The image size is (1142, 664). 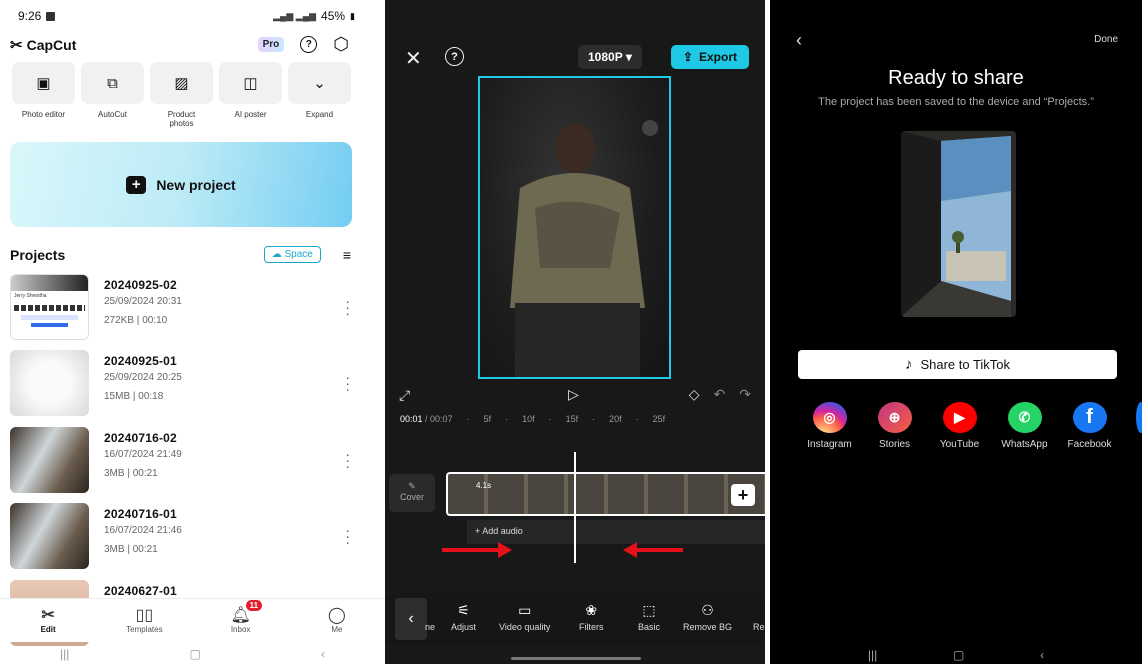 I want to click on tool-filters: ❀ Filters, so click(x=591, y=617).